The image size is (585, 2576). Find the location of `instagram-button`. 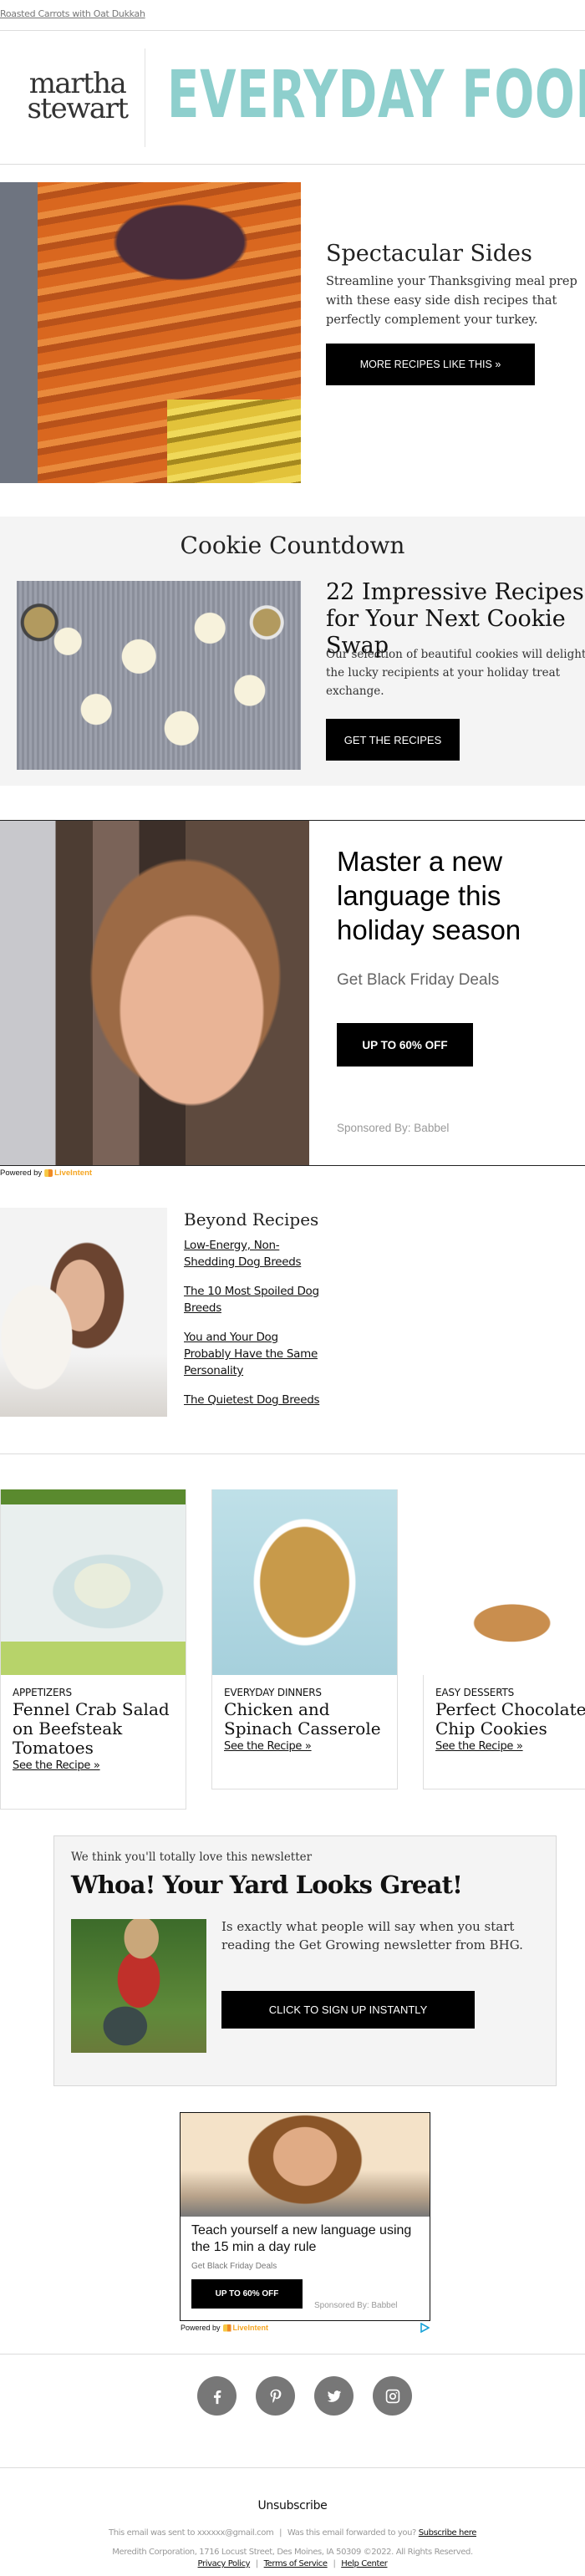

instagram-button is located at coordinates (392, 2396).